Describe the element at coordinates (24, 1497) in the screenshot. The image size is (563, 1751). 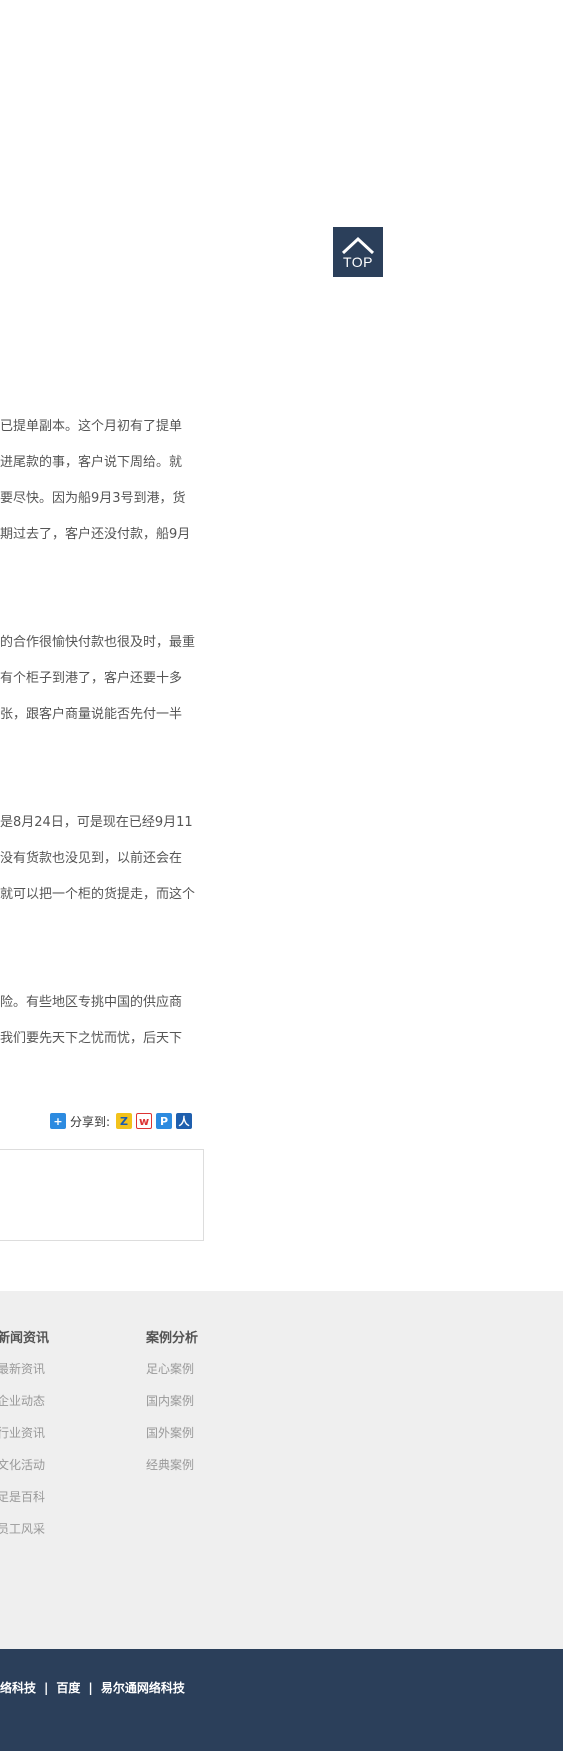
I see `footer-link: 足是百科` at that location.